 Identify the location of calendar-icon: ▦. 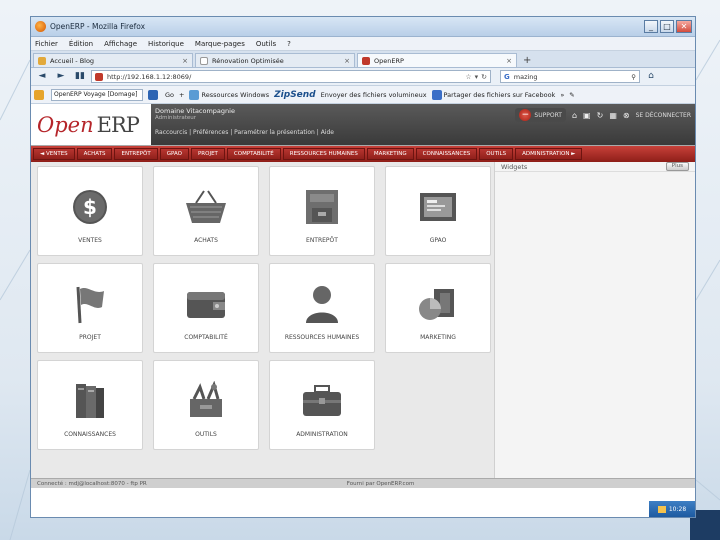
(613, 115).